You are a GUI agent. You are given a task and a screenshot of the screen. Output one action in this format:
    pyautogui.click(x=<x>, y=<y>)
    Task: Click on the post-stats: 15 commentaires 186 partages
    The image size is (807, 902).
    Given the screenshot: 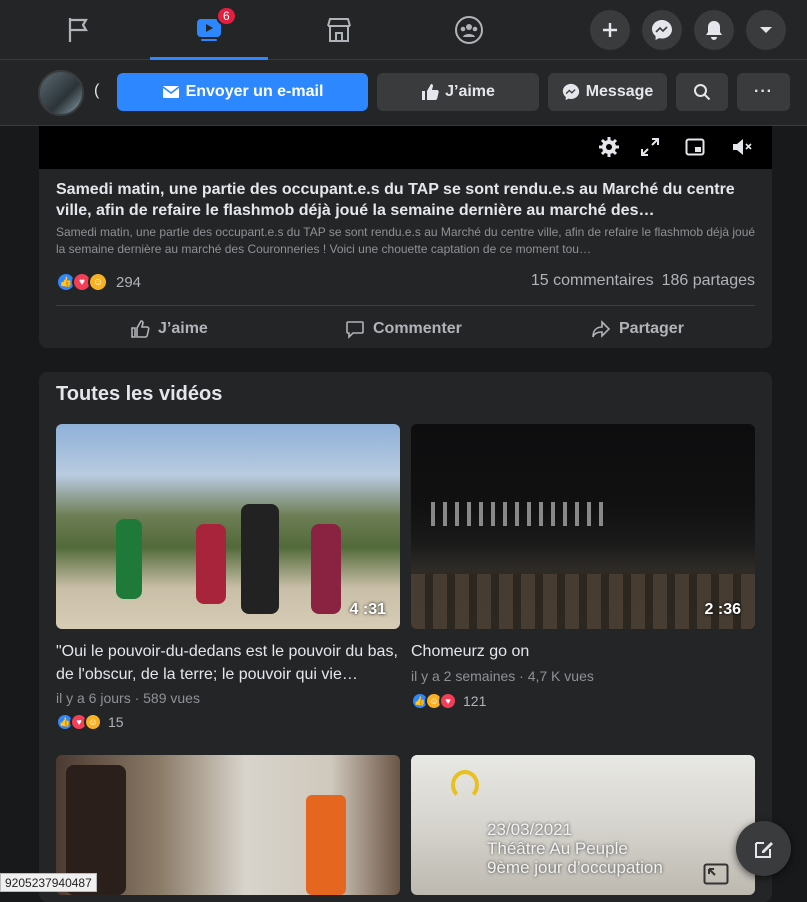 What is the action you would take?
    pyautogui.click(x=643, y=281)
    